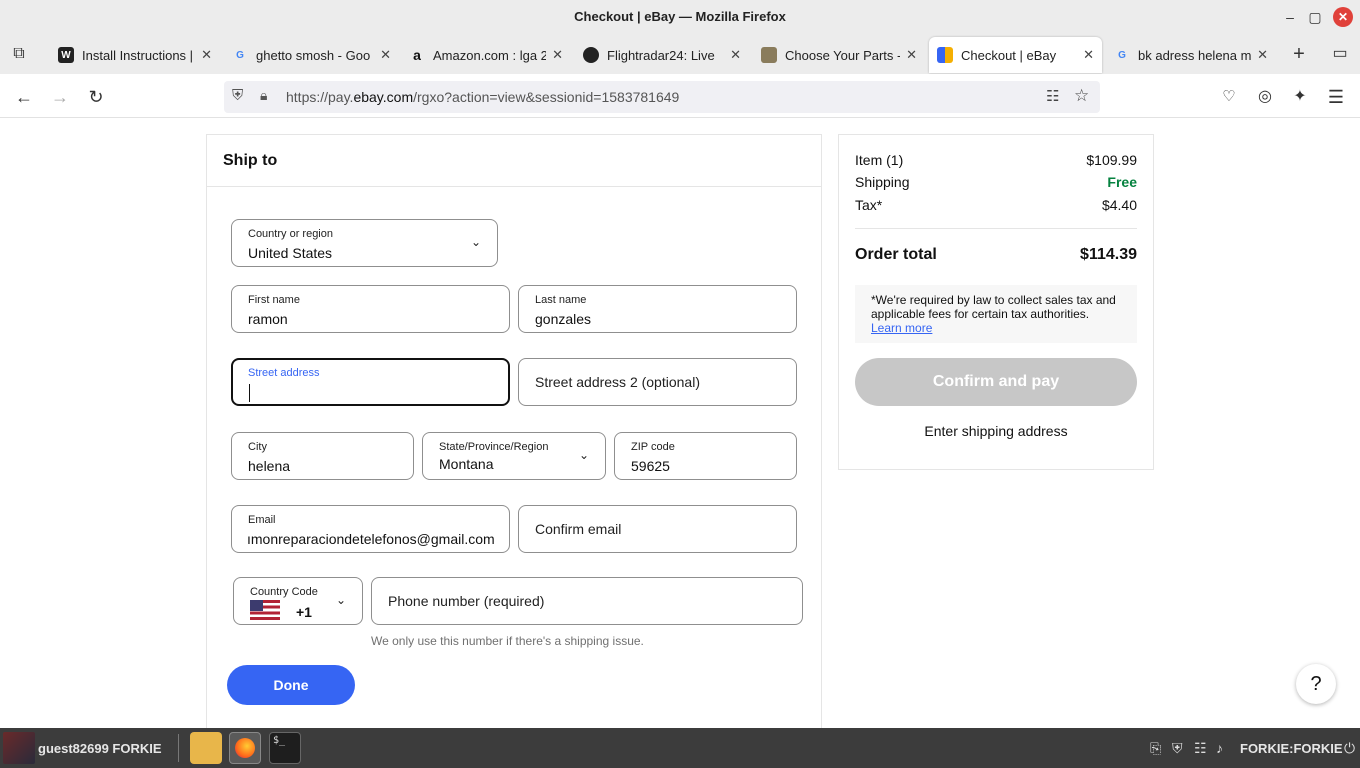 Image resolution: width=1360 pixels, height=768 pixels. I want to click on country-select: Country or region United States ⌄, so click(364, 243).